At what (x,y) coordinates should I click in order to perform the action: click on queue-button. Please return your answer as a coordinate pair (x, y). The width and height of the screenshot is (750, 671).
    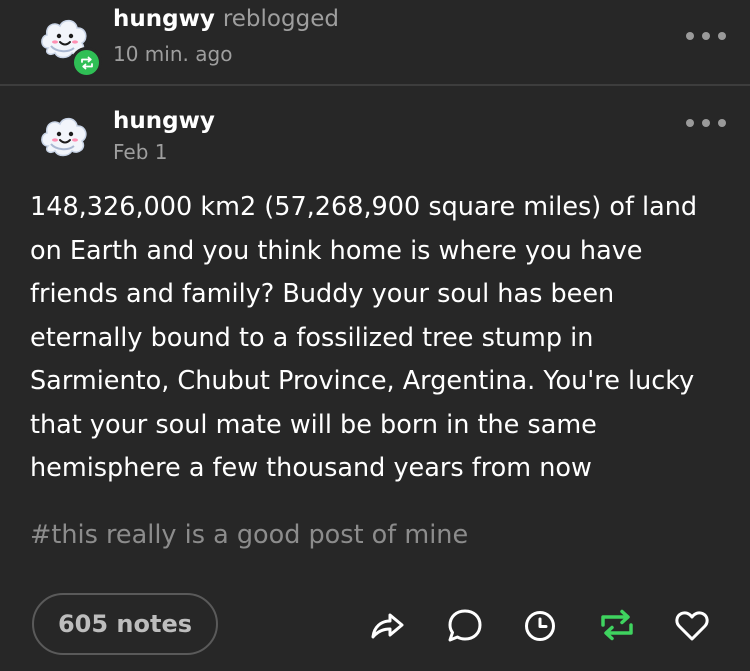
    Looking at the image, I should click on (540, 625).